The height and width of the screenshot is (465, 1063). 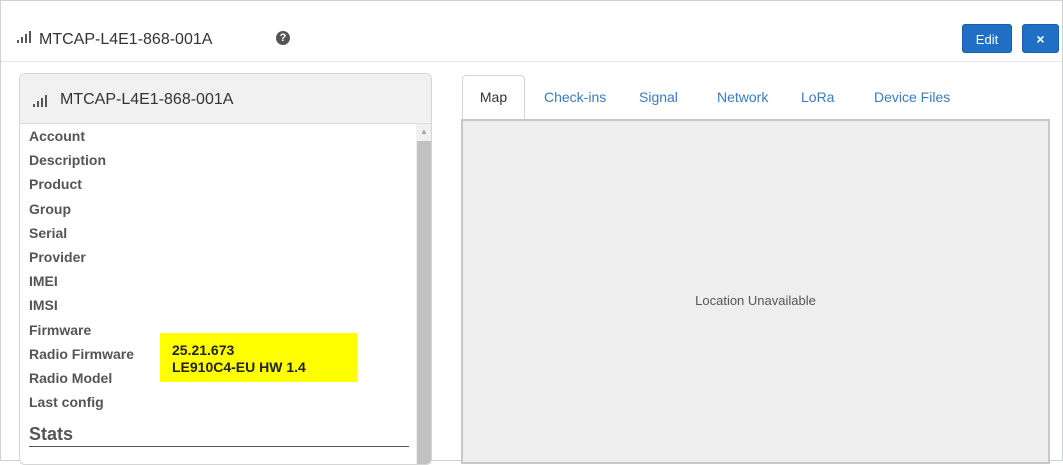 I want to click on help-icon: ?, so click(x=283, y=38).